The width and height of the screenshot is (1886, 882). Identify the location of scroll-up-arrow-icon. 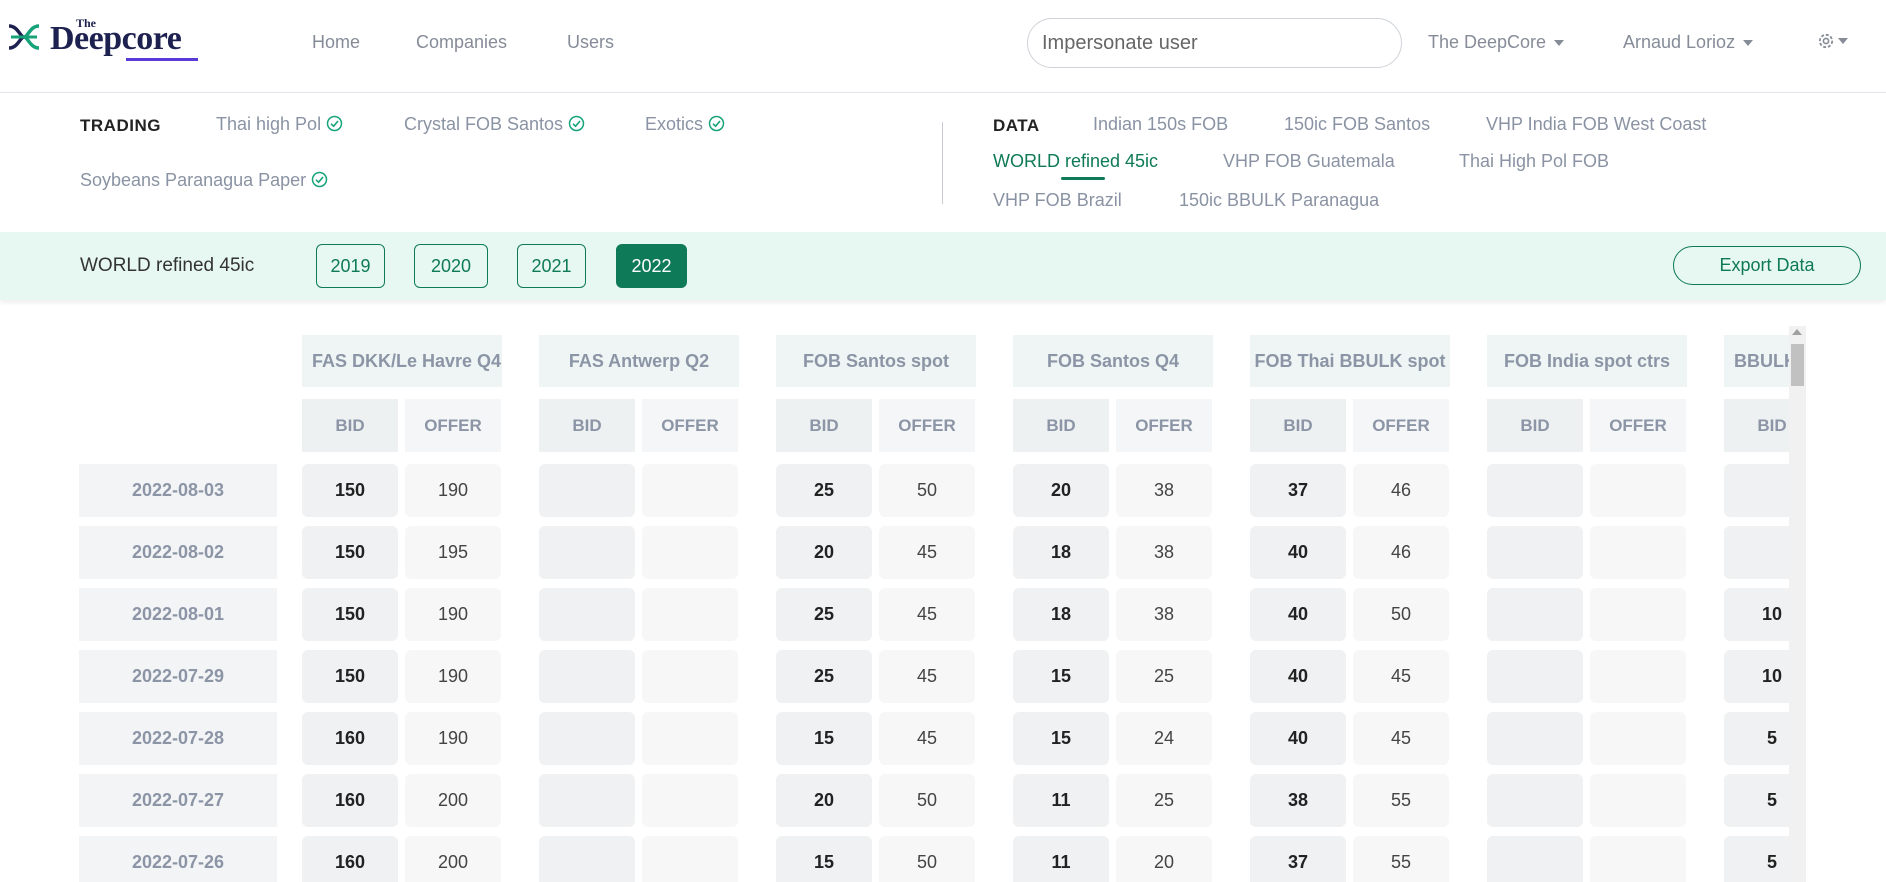
(1797, 332).